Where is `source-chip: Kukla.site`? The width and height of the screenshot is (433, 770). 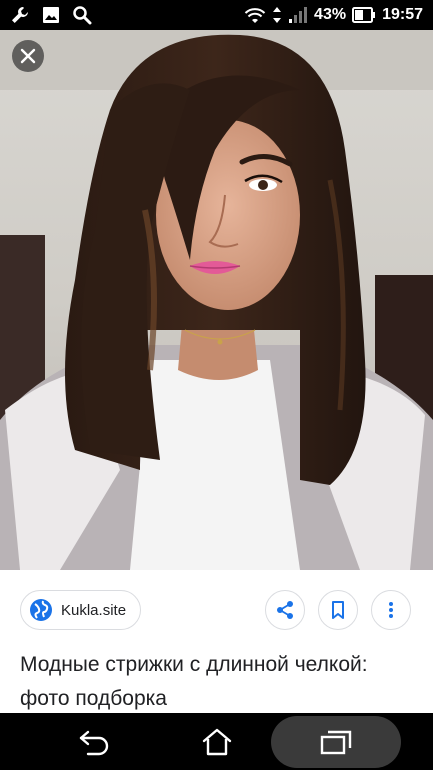
source-chip: Kukla.site is located at coordinates (81, 610).